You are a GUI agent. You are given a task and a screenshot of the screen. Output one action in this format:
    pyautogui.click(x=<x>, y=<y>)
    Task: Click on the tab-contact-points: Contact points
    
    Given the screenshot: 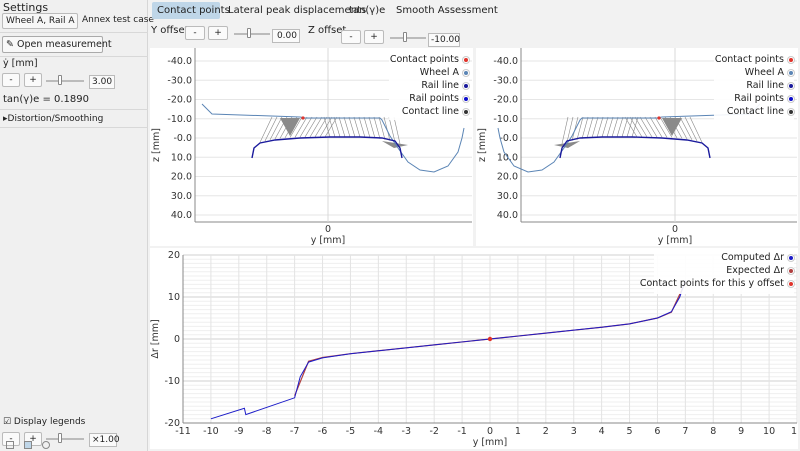 What is the action you would take?
    pyautogui.click(x=191, y=10)
    